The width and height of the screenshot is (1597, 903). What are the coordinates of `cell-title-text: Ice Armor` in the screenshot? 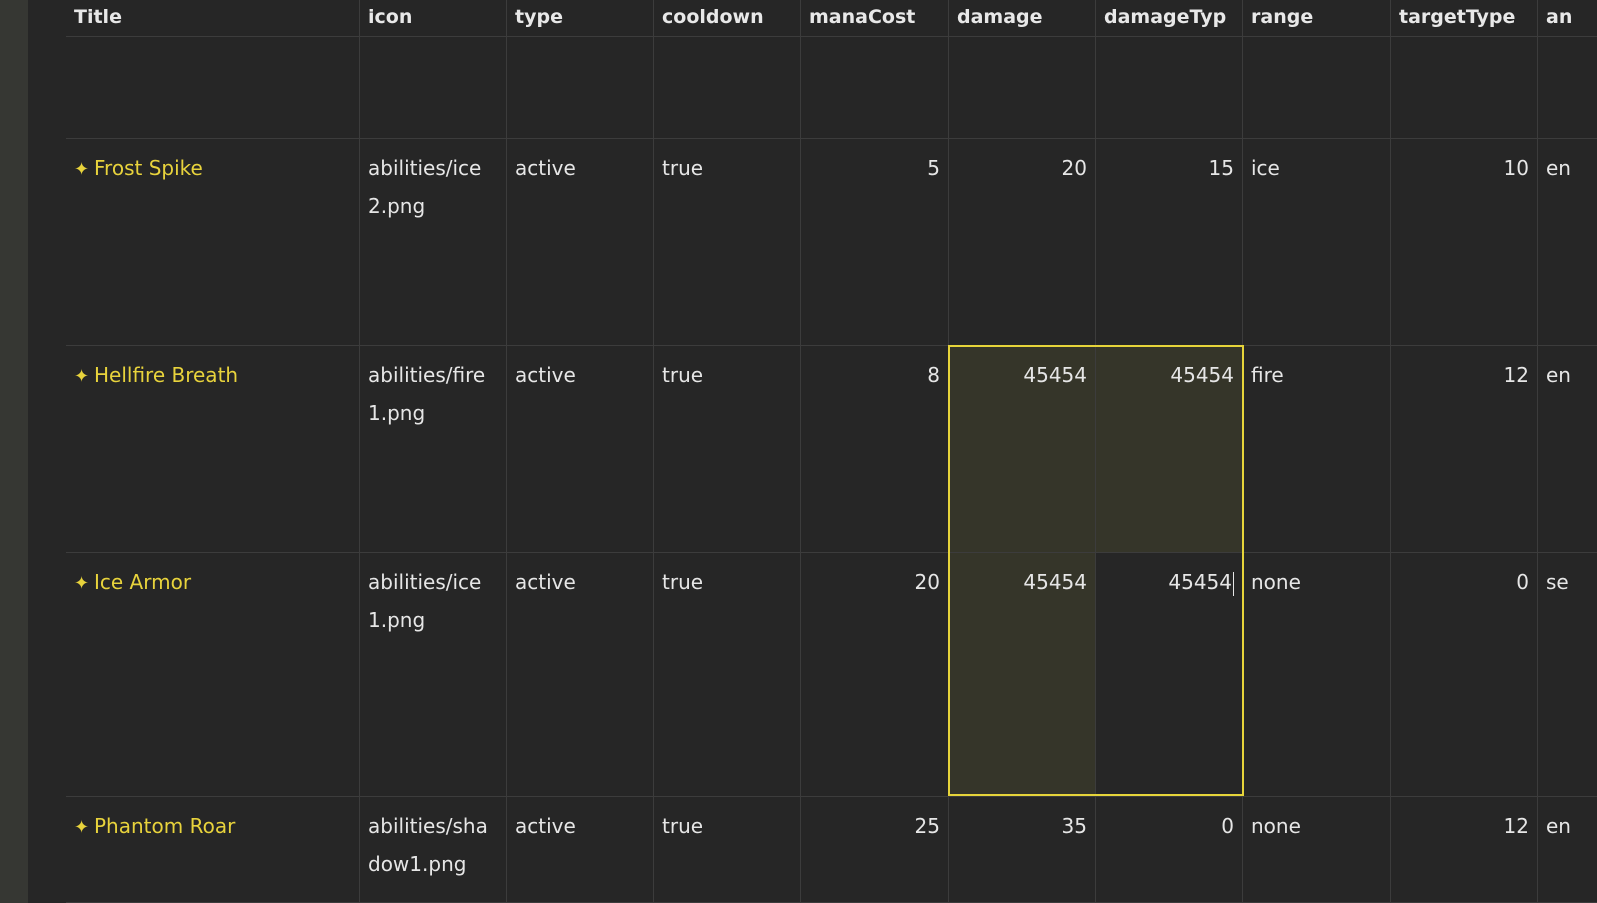 It's located at (143, 582).